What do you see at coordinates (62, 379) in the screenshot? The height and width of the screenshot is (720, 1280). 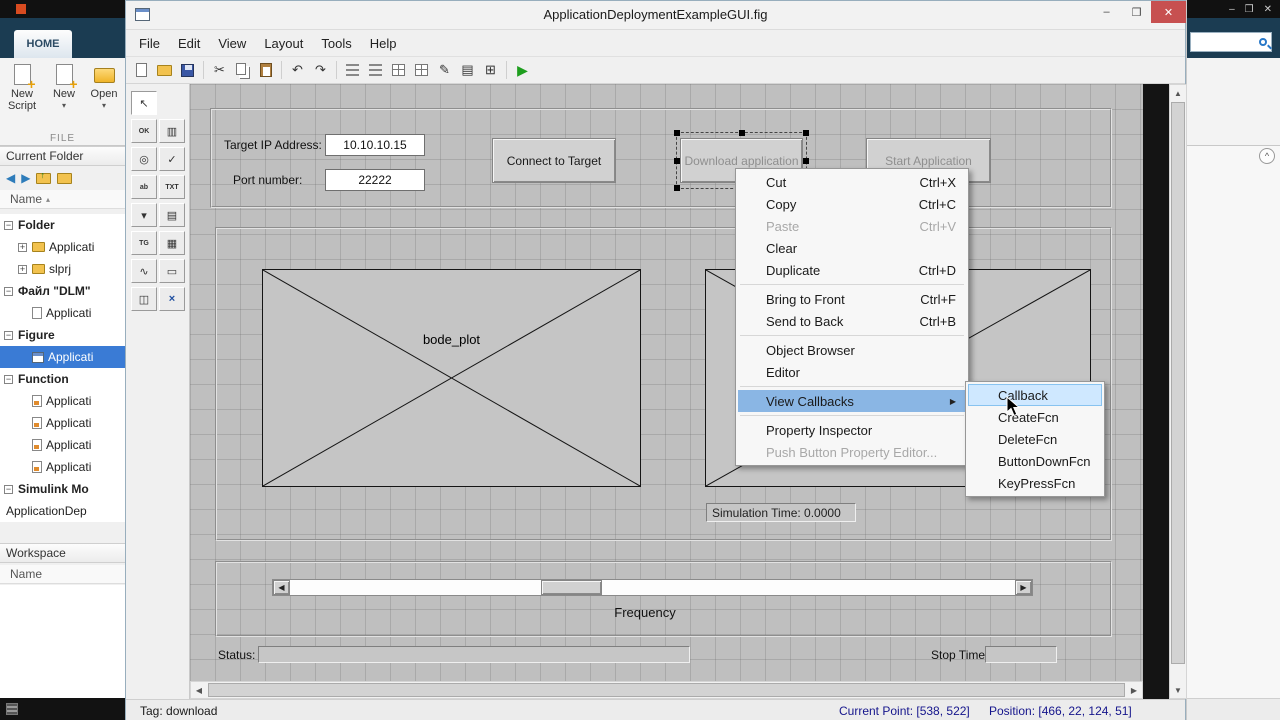 I see `tree-group-function: − Function` at bounding box center [62, 379].